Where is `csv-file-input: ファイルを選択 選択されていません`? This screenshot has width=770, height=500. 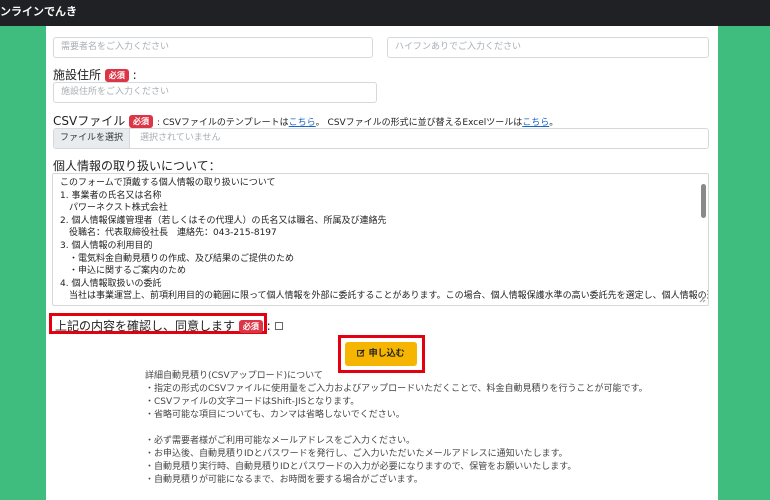 csv-file-input: ファイルを選択 選択されていません is located at coordinates (381, 138).